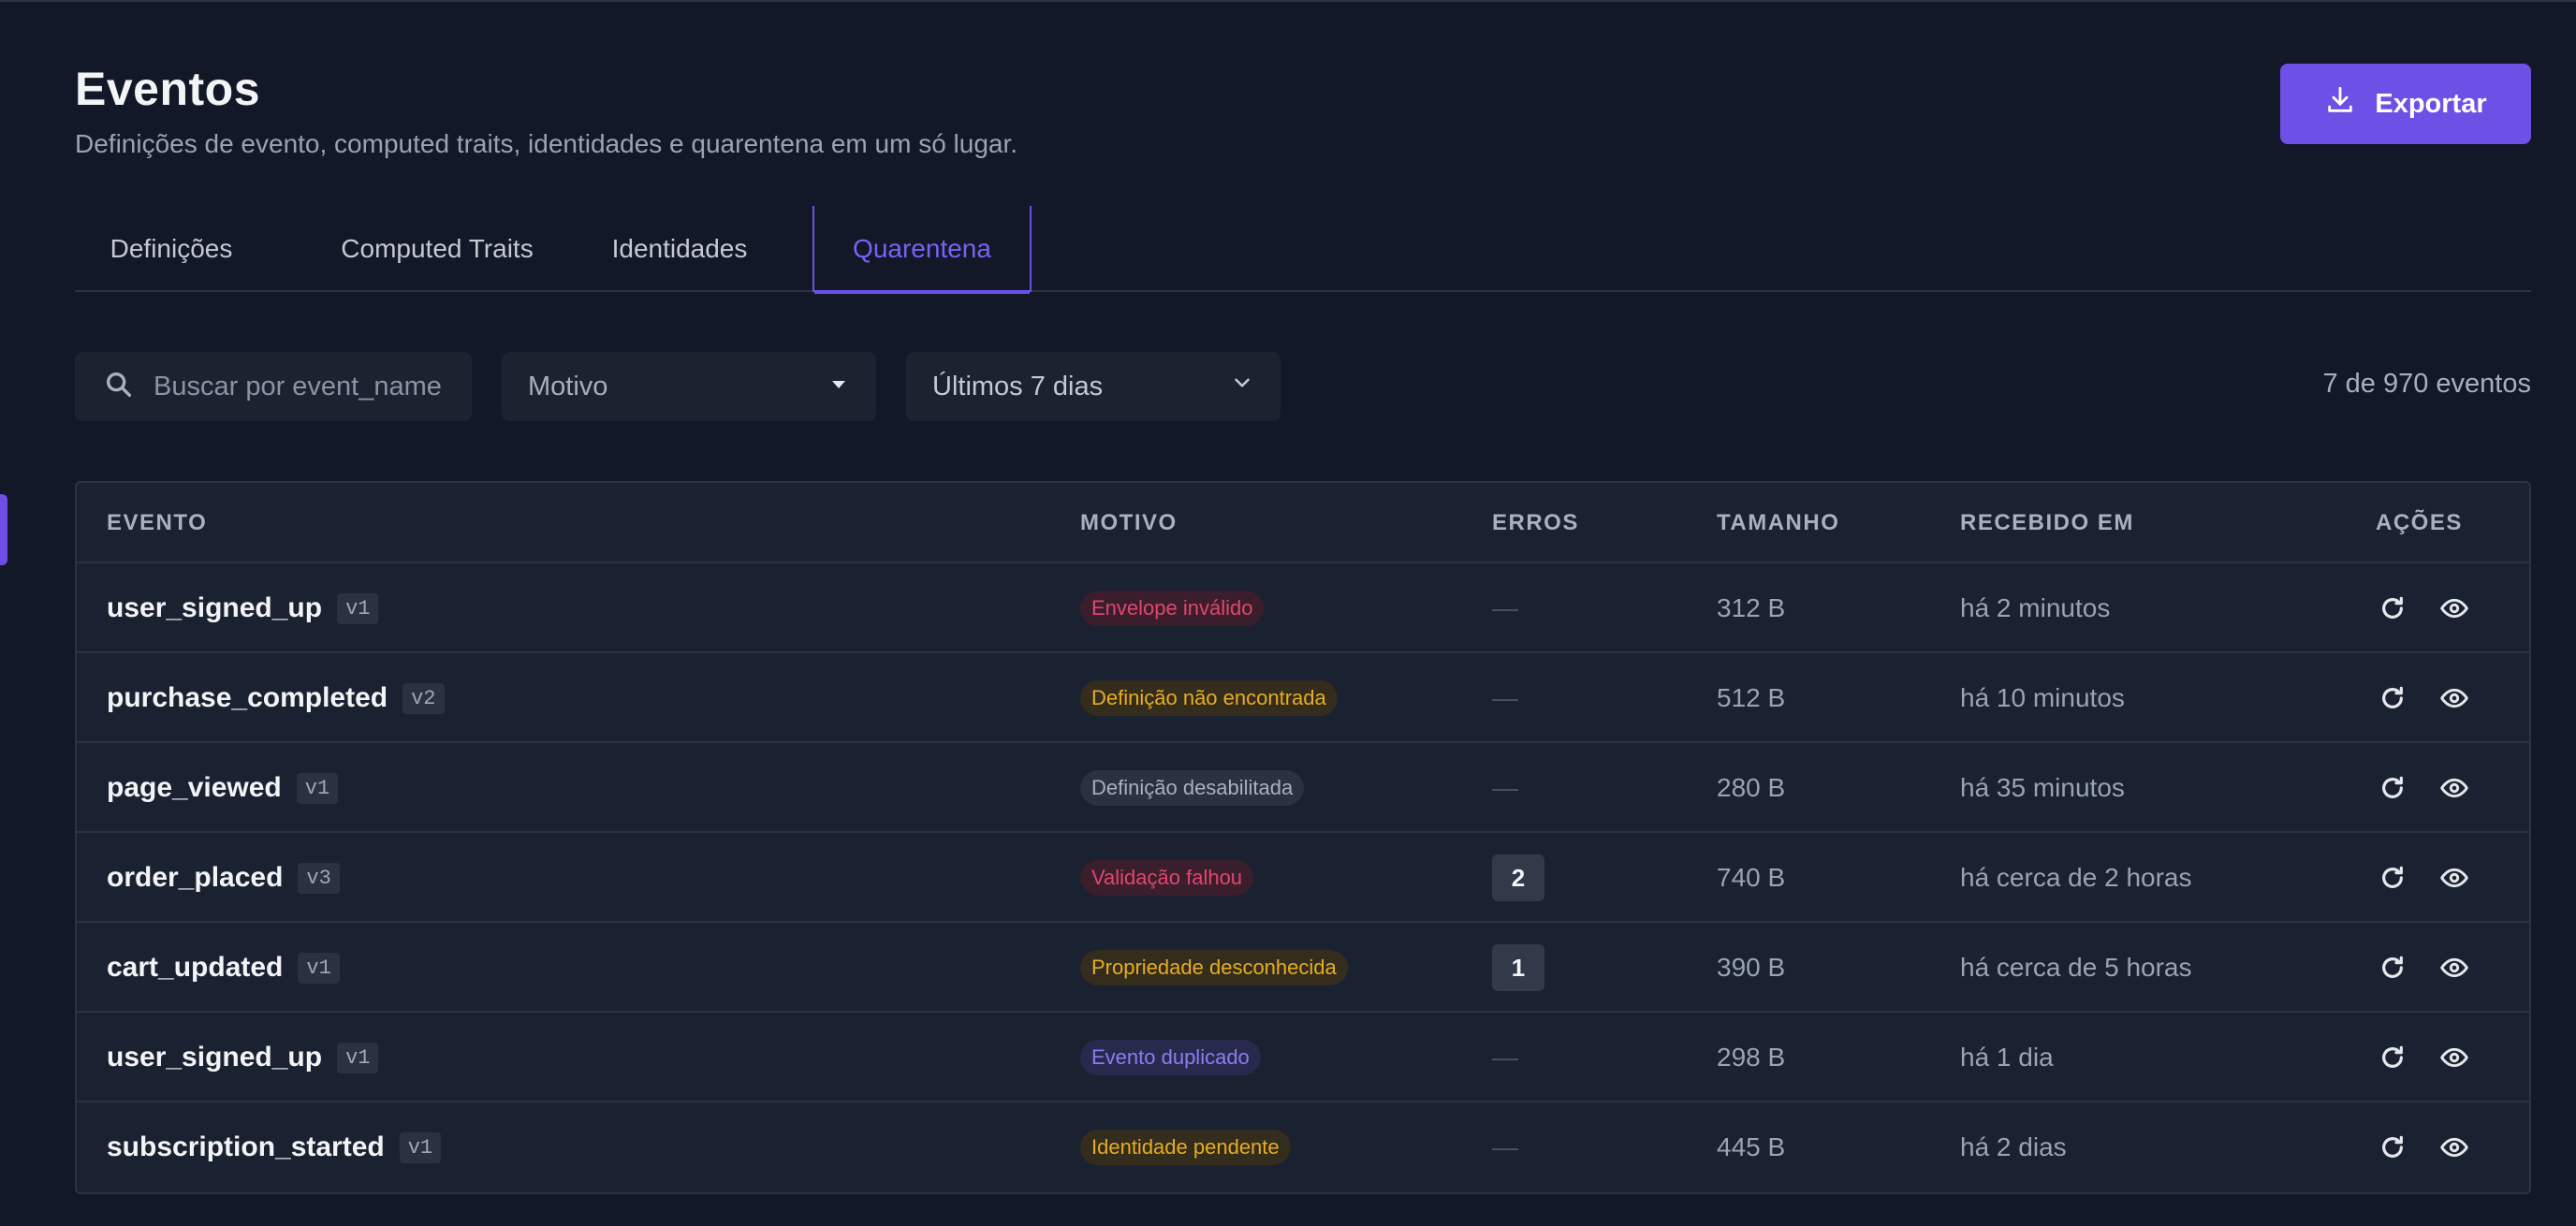 This screenshot has height=1226, width=2576. I want to click on reason-cell: Validação falhou, so click(1167, 878).